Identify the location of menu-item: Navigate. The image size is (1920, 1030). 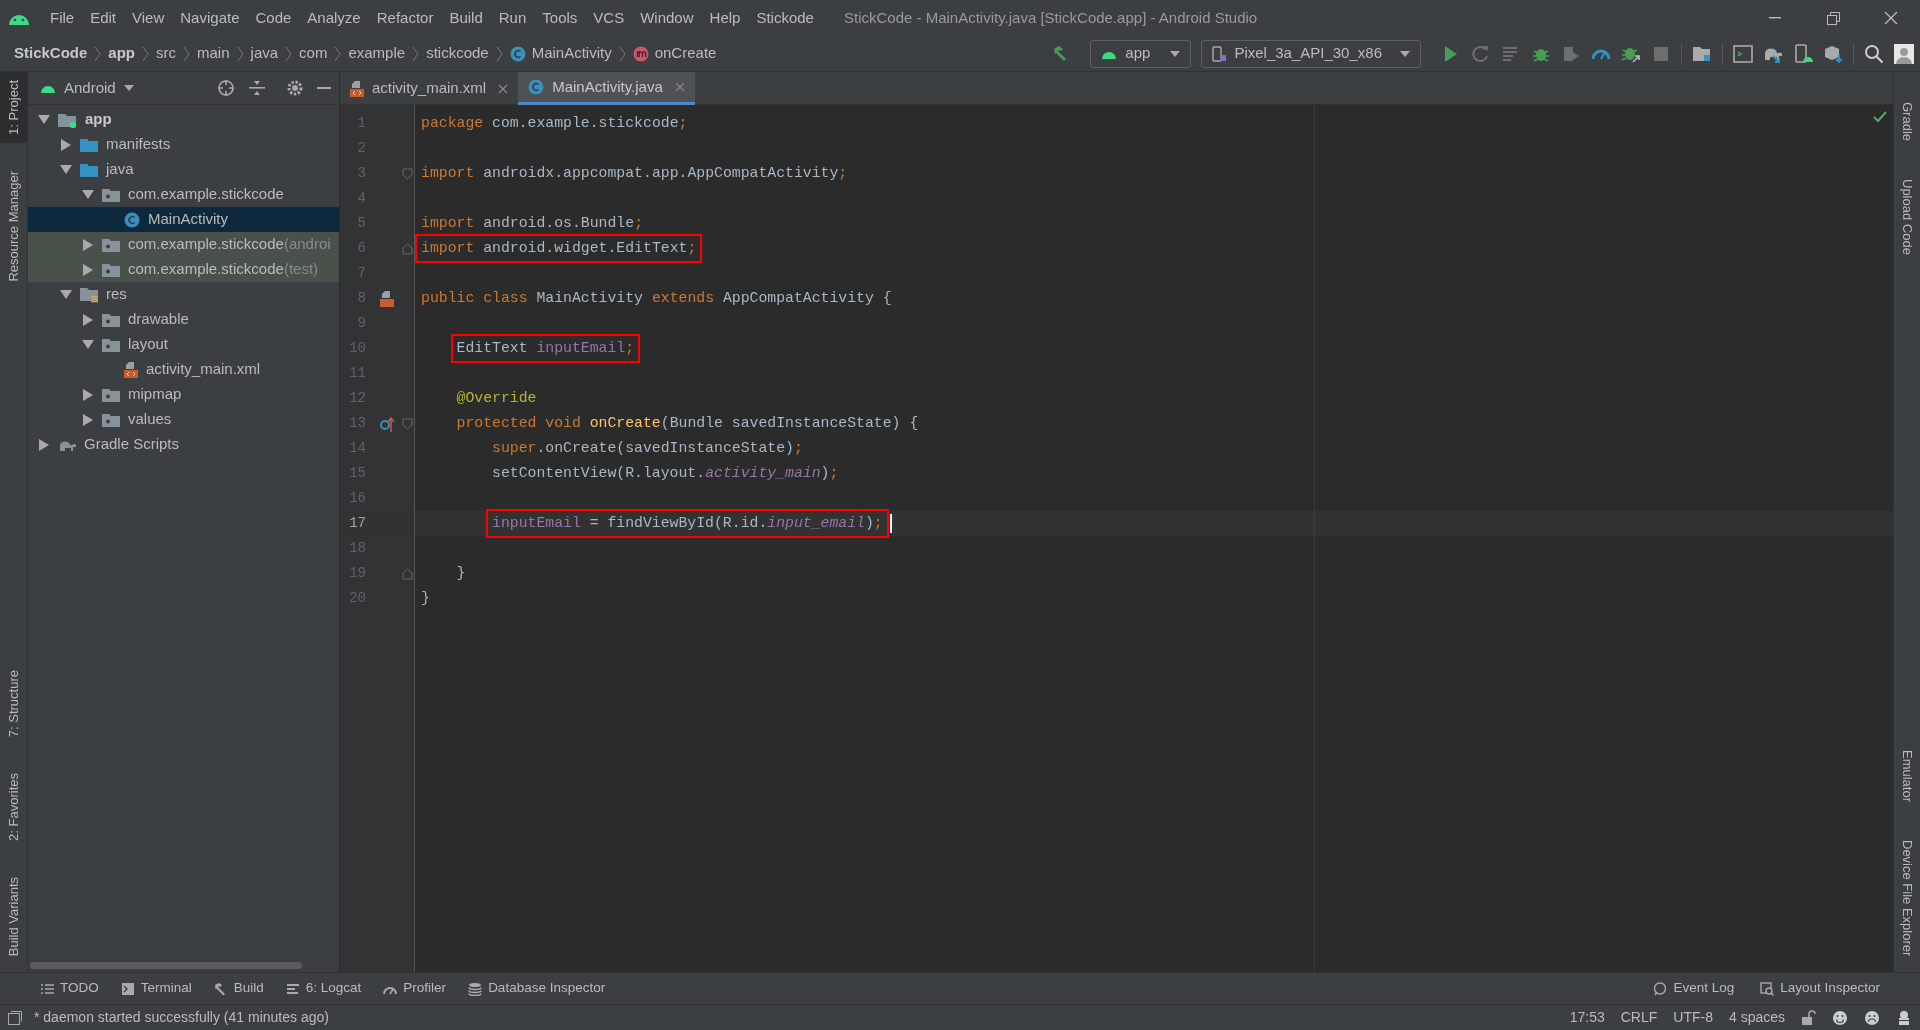
(210, 18).